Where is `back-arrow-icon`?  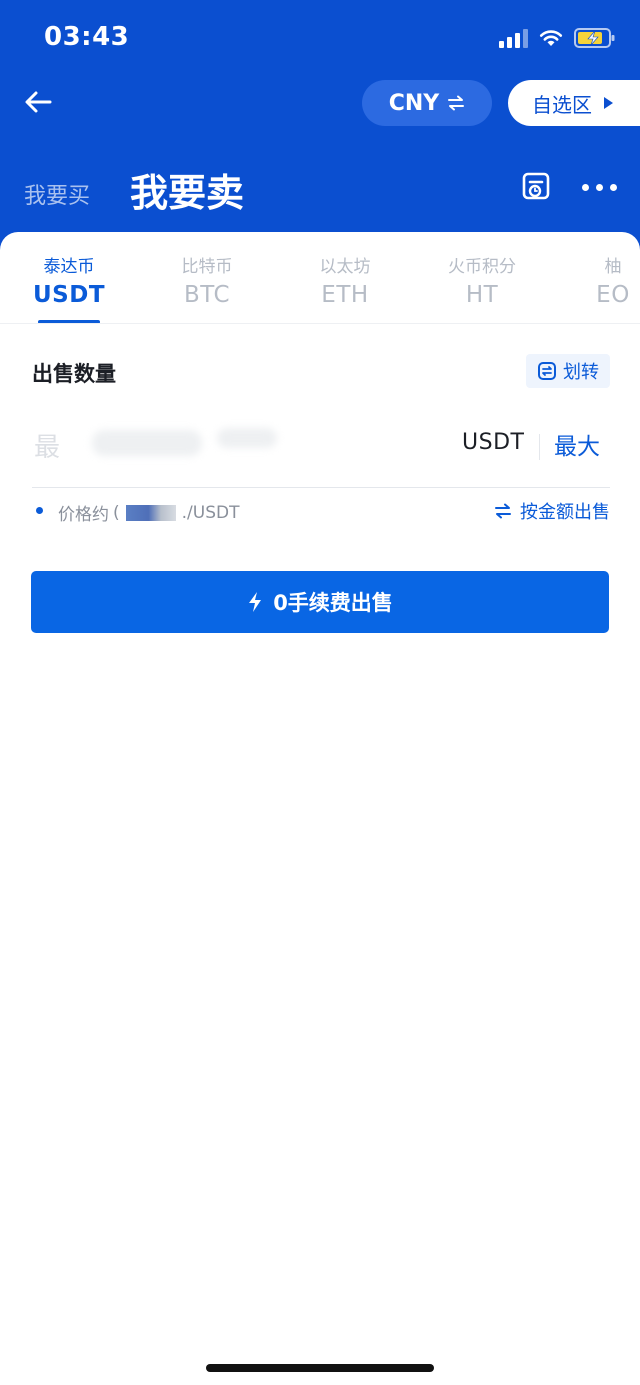 back-arrow-icon is located at coordinates (38, 102).